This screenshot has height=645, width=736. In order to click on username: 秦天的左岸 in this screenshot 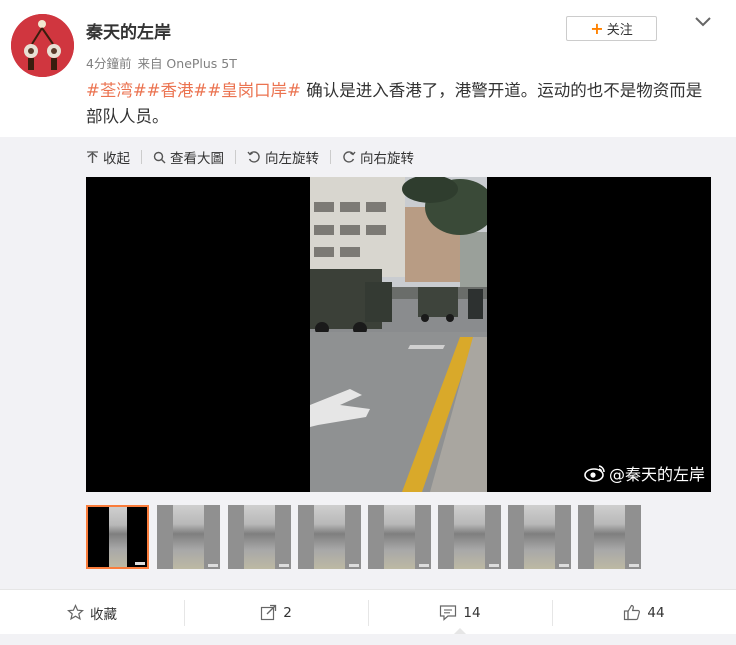, I will do `click(128, 30)`.